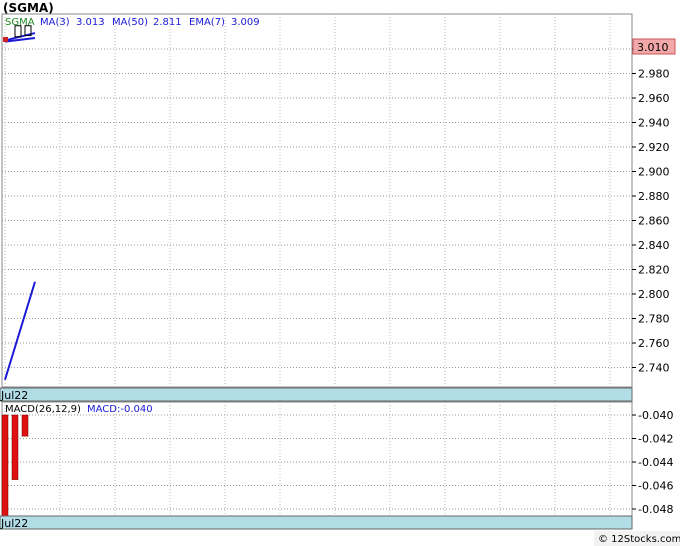 The height and width of the screenshot is (546, 680). What do you see at coordinates (654, 221) in the screenshot?
I see `price-tick-label: 2.860` at bounding box center [654, 221].